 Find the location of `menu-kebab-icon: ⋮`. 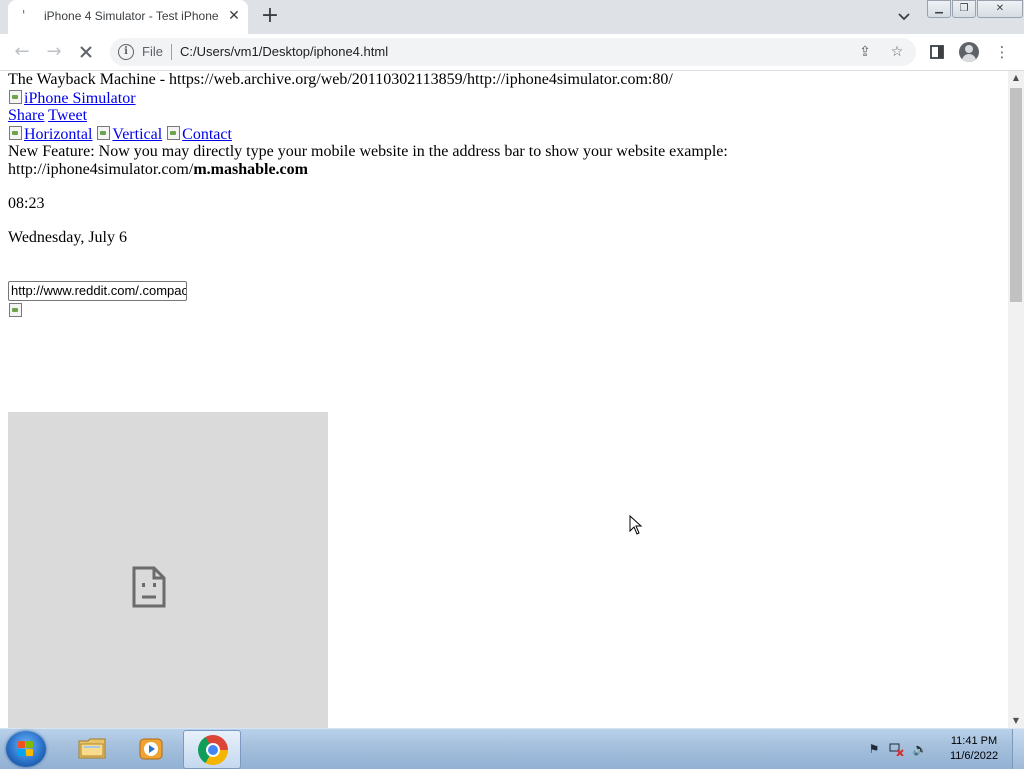

menu-kebab-icon: ⋮ is located at coordinates (1002, 52).